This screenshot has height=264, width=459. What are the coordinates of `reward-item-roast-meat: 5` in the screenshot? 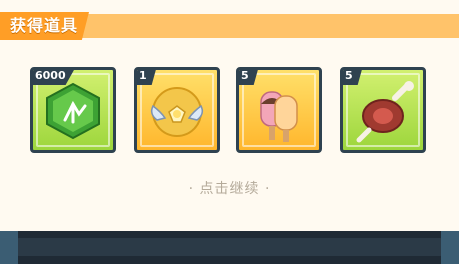 It's located at (383, 110).